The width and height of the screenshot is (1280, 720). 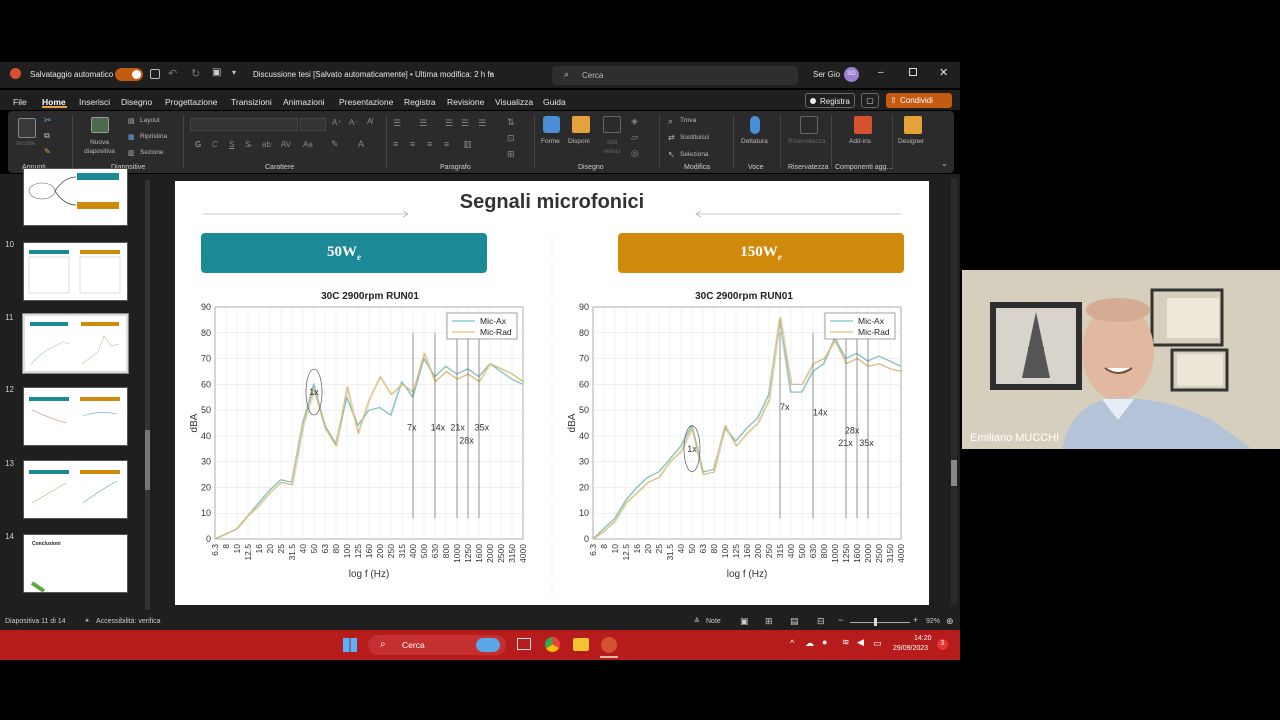 What do you see at coordinates (234, 72) in the screenshot?
I see `customize-chevron-icon: ▾` at bounding box center [234, 72].